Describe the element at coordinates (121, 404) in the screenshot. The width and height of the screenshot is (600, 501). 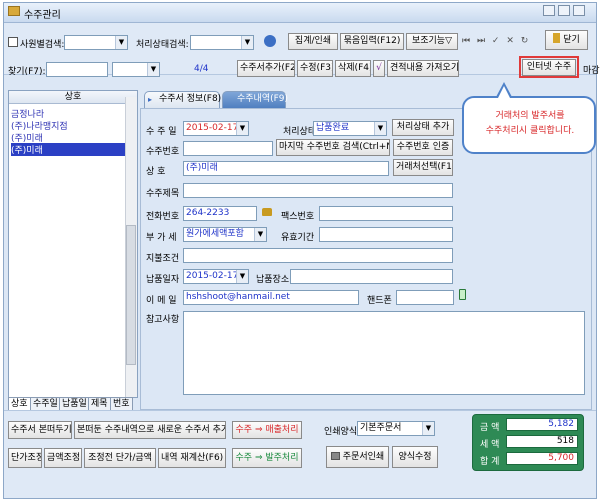
I see `sort-tab-number: 번호` at that location.